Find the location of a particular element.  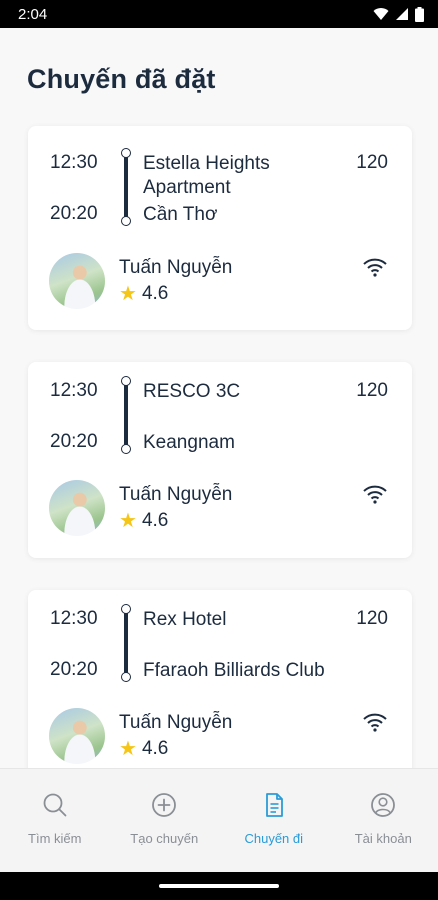

bottom-nav: Tìm kiếm Tạo chuyến Chuyến đi Tài khoản is located at coordinates (219, 820).